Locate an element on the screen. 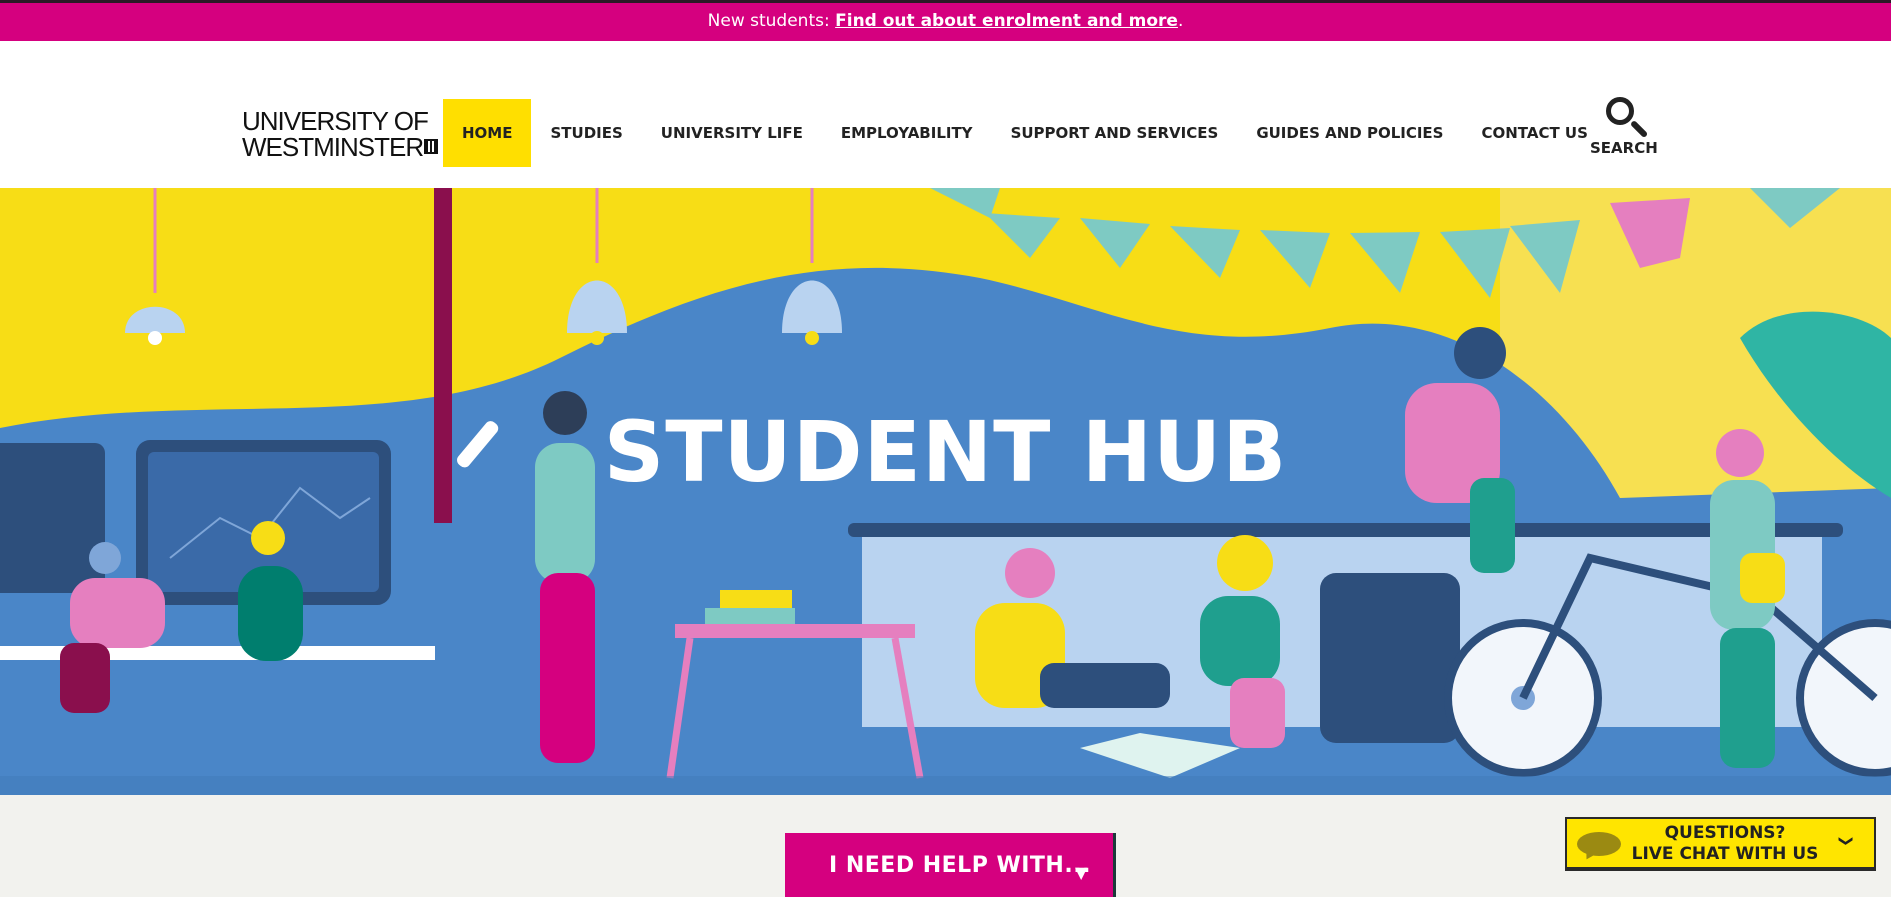 The width and height of the screenshot is (1891, 897). logo-line-2-text: WESTMINSTER is located at coordinates (333, 147).